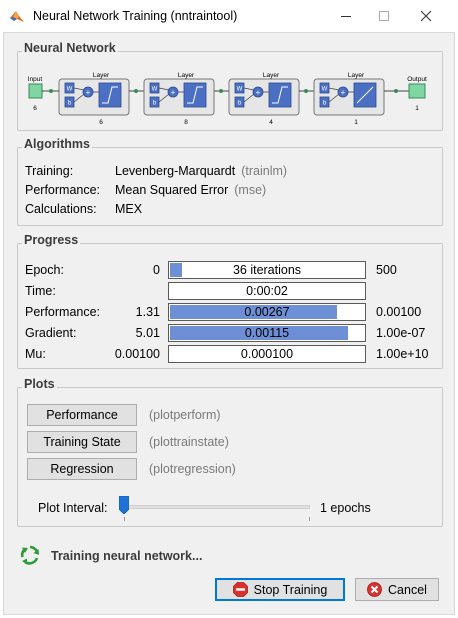  What do you see at coordinates (51, 333) in the screenshot?
I see `gradient-label: Gradient:` at bounding box center [51, 333].